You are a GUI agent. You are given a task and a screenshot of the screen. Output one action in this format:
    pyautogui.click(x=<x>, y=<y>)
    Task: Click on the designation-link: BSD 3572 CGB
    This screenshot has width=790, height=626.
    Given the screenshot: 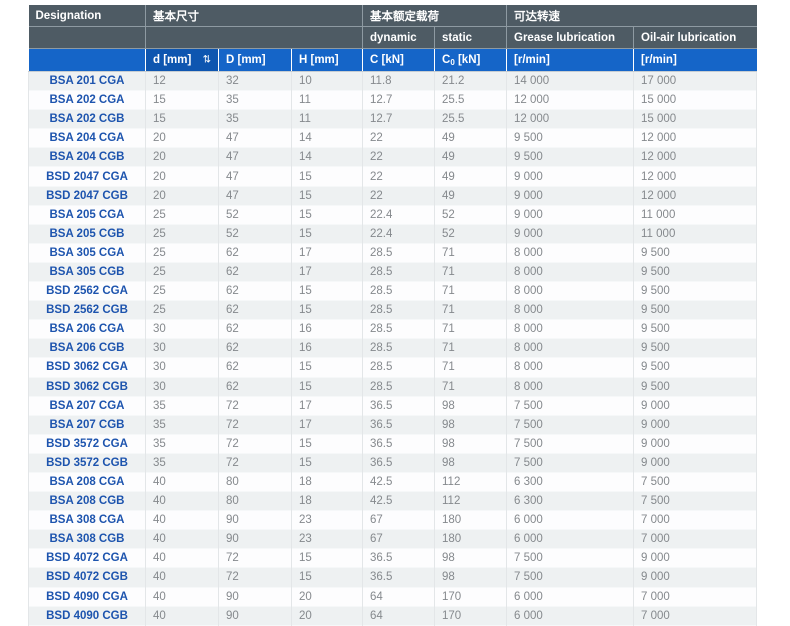 What is the action you would take?
    pyautogui.click(x=87, y=463)
    